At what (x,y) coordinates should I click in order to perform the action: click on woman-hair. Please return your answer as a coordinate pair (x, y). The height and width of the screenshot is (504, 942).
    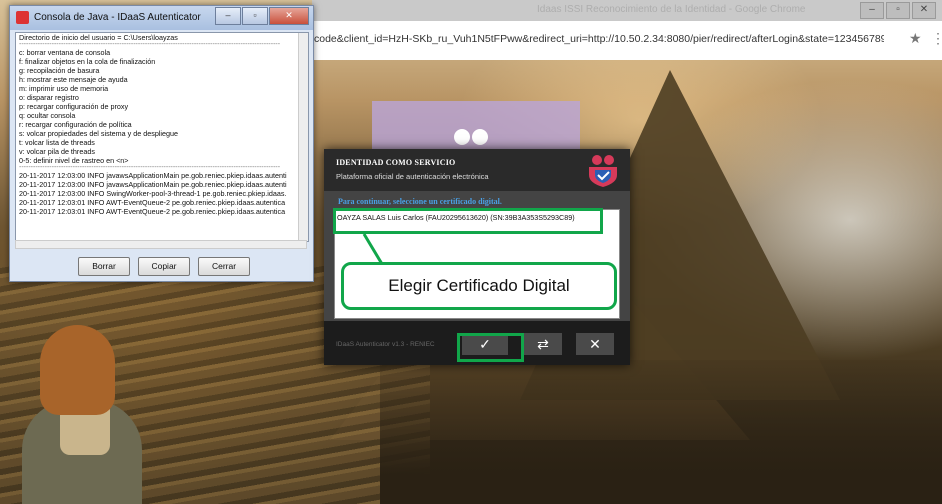
    Looking at the image, I should click on (77, 370).